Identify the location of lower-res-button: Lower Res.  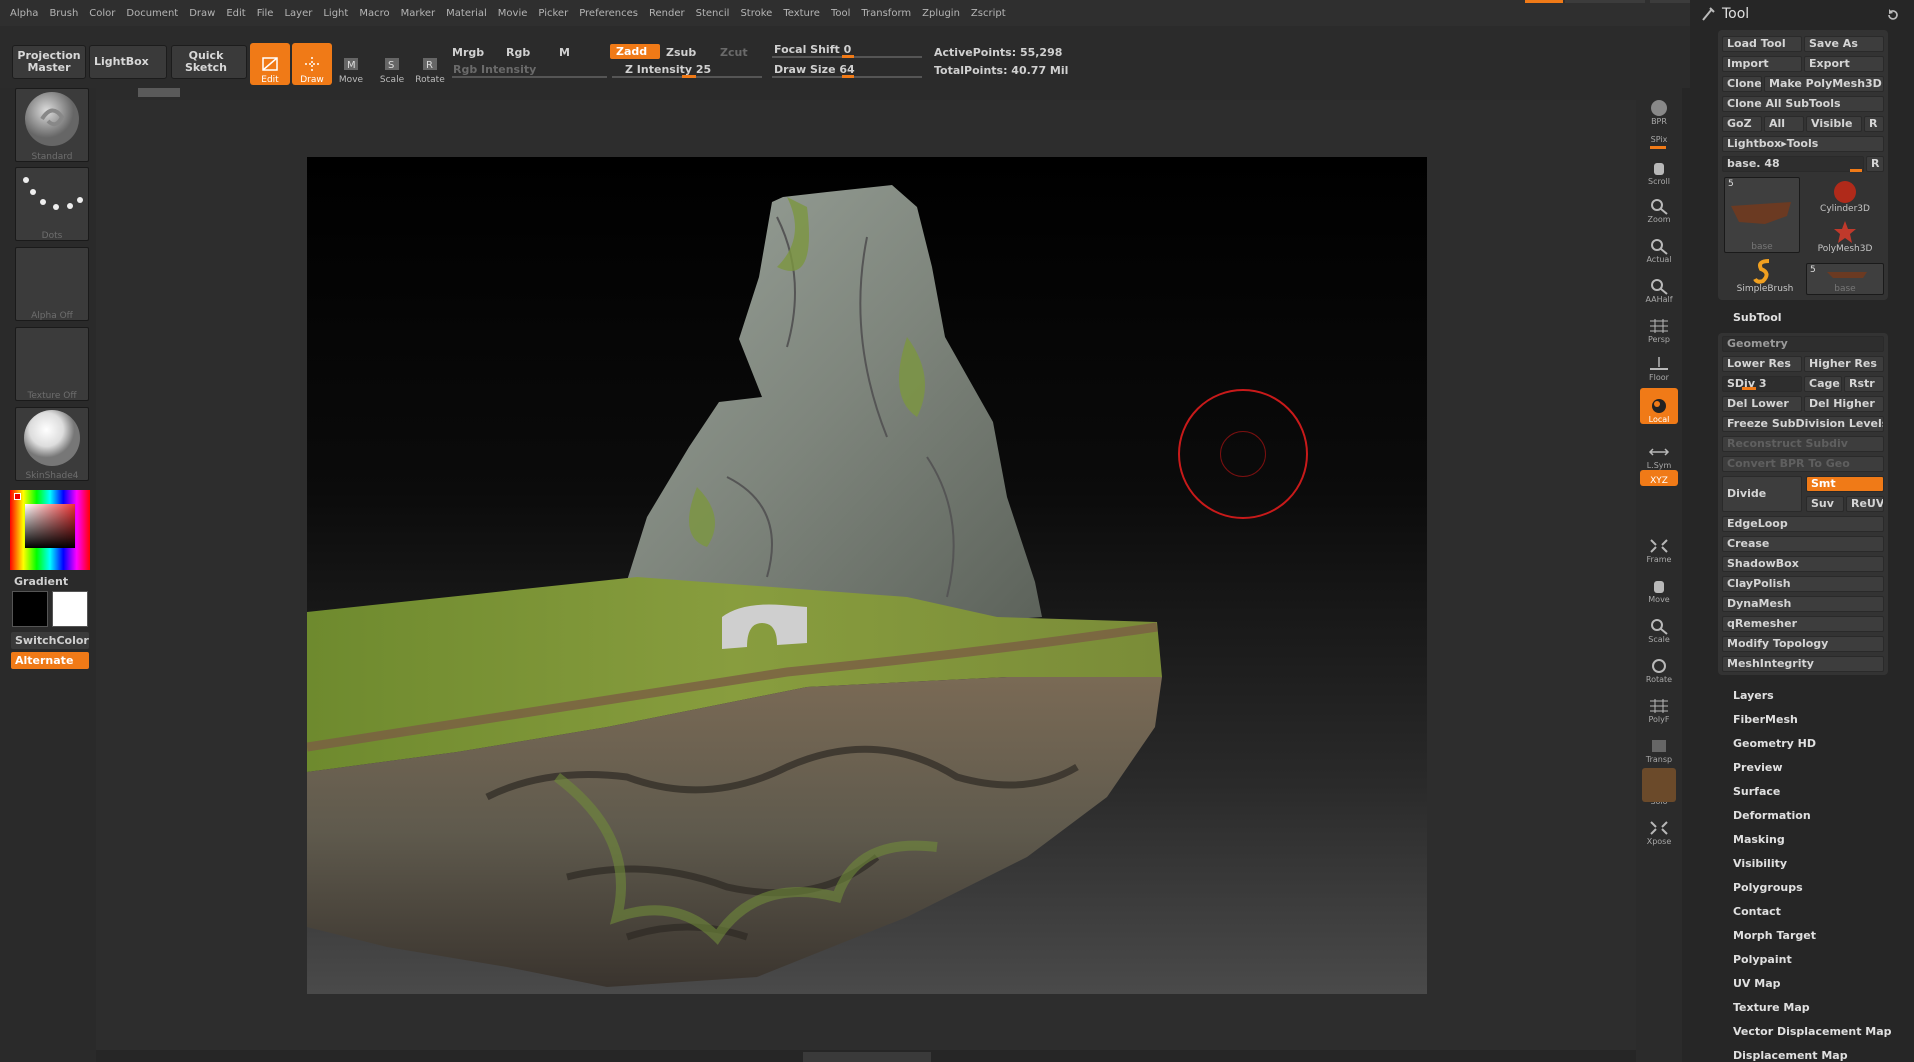
(1762, 364).